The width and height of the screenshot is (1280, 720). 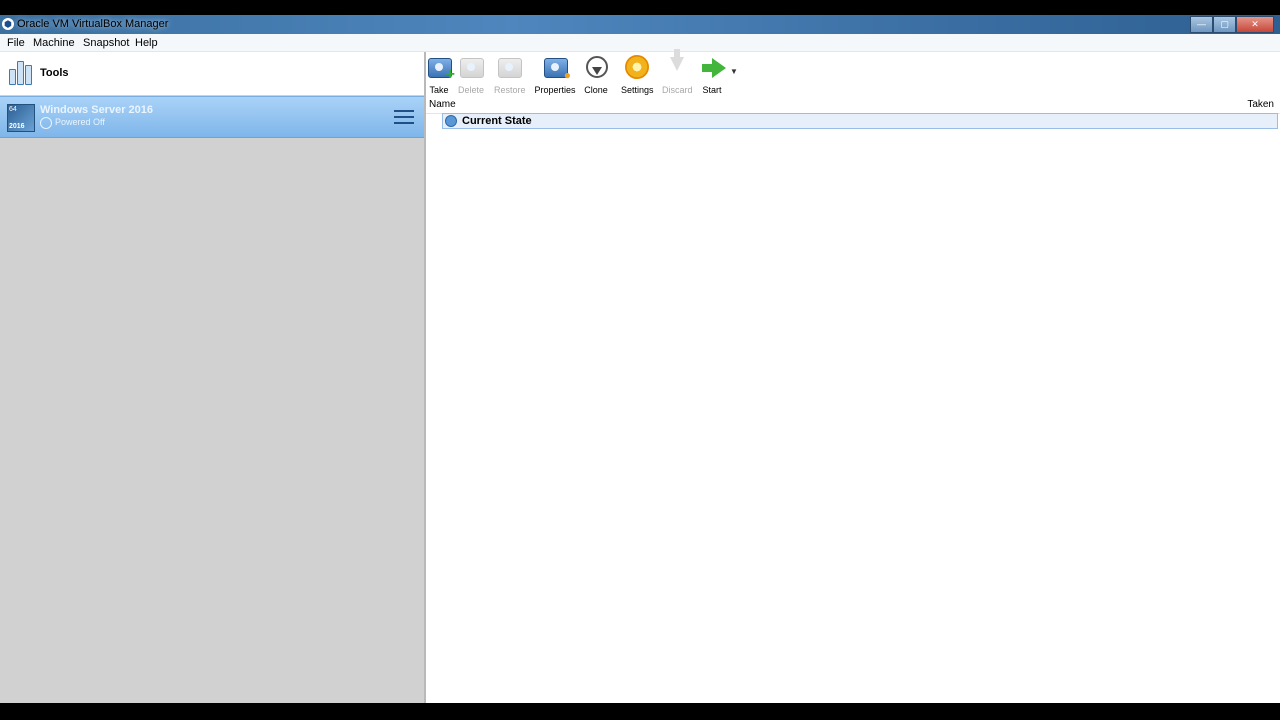 I want to click on clone-icon, so click(x=596, y=67).